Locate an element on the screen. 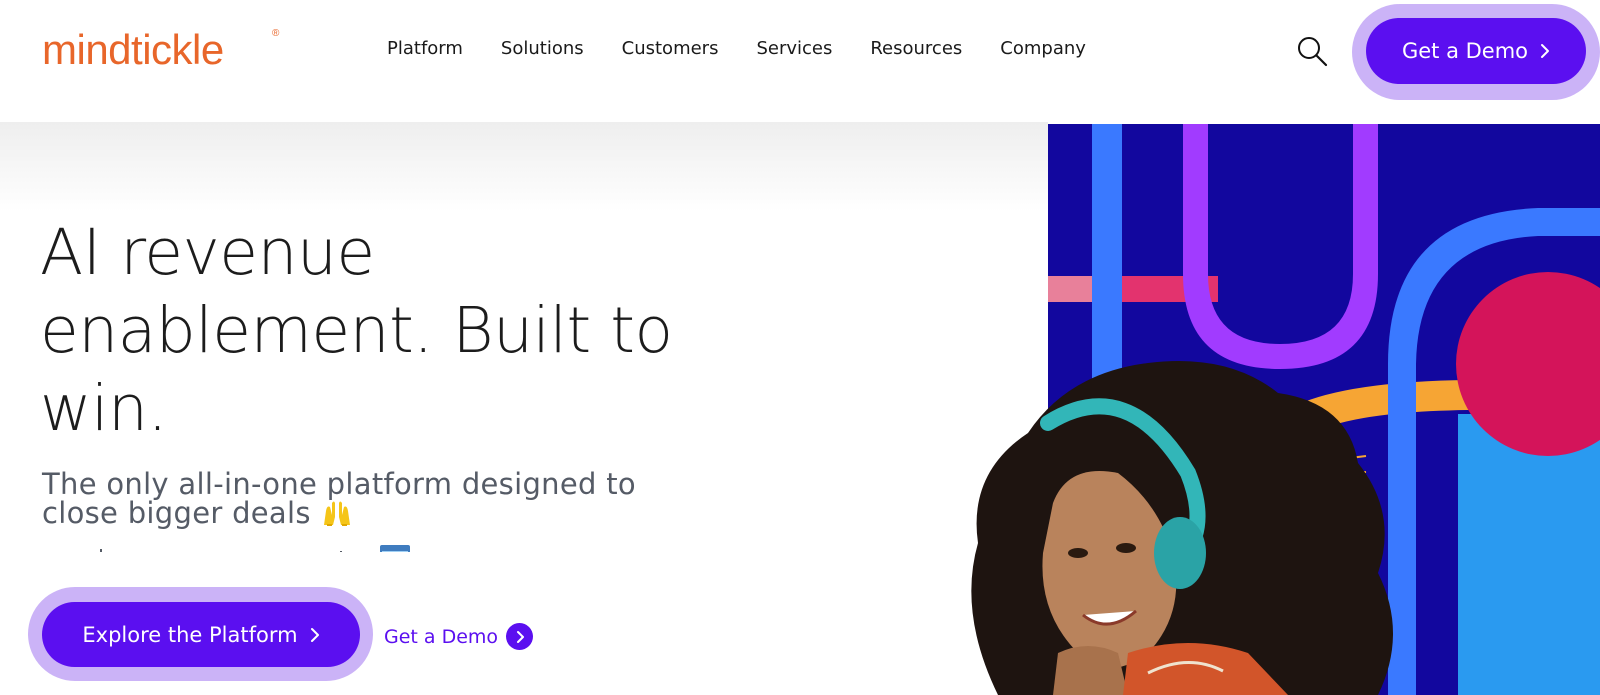  nav-company: Company is located at coordinates (1043, 48).